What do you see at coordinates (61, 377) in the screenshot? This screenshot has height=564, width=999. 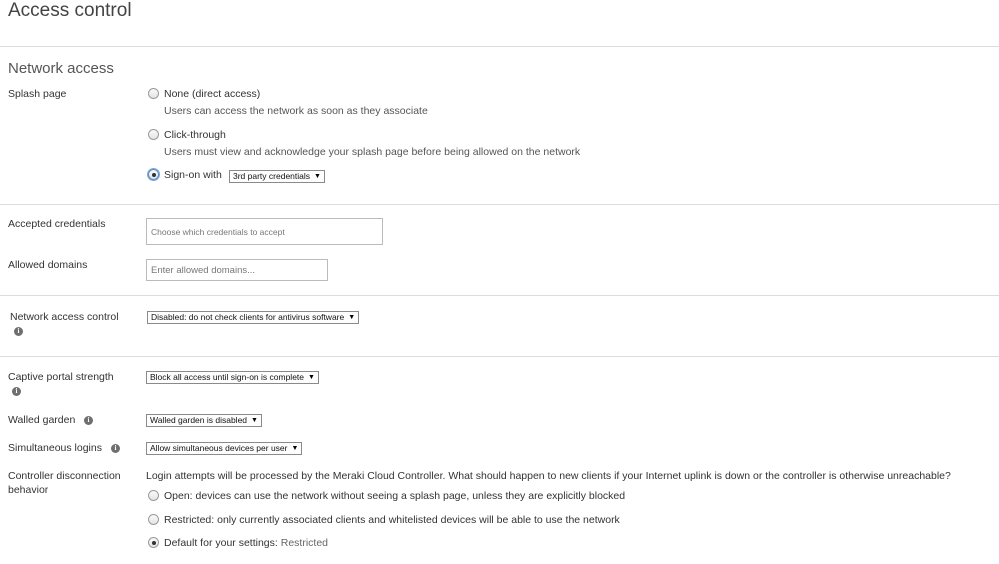 I see `captive-portal-strength-label: Captive portal strength` at bounding box center [61, 377].